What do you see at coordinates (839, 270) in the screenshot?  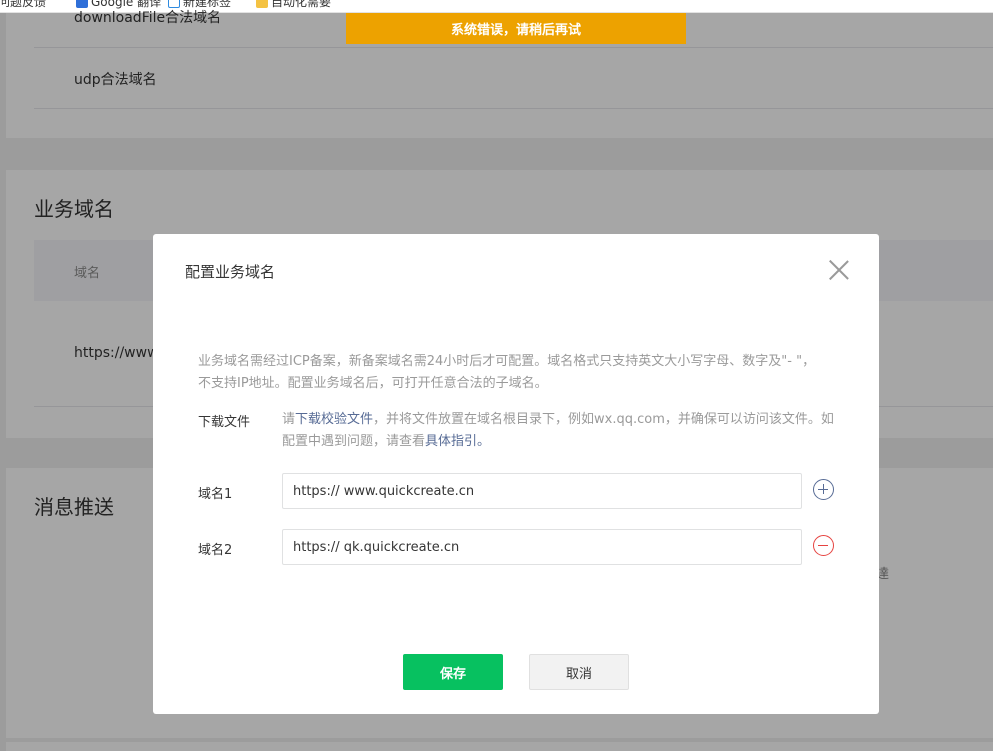 I see `close-icon` at bounding box center [839, 270].